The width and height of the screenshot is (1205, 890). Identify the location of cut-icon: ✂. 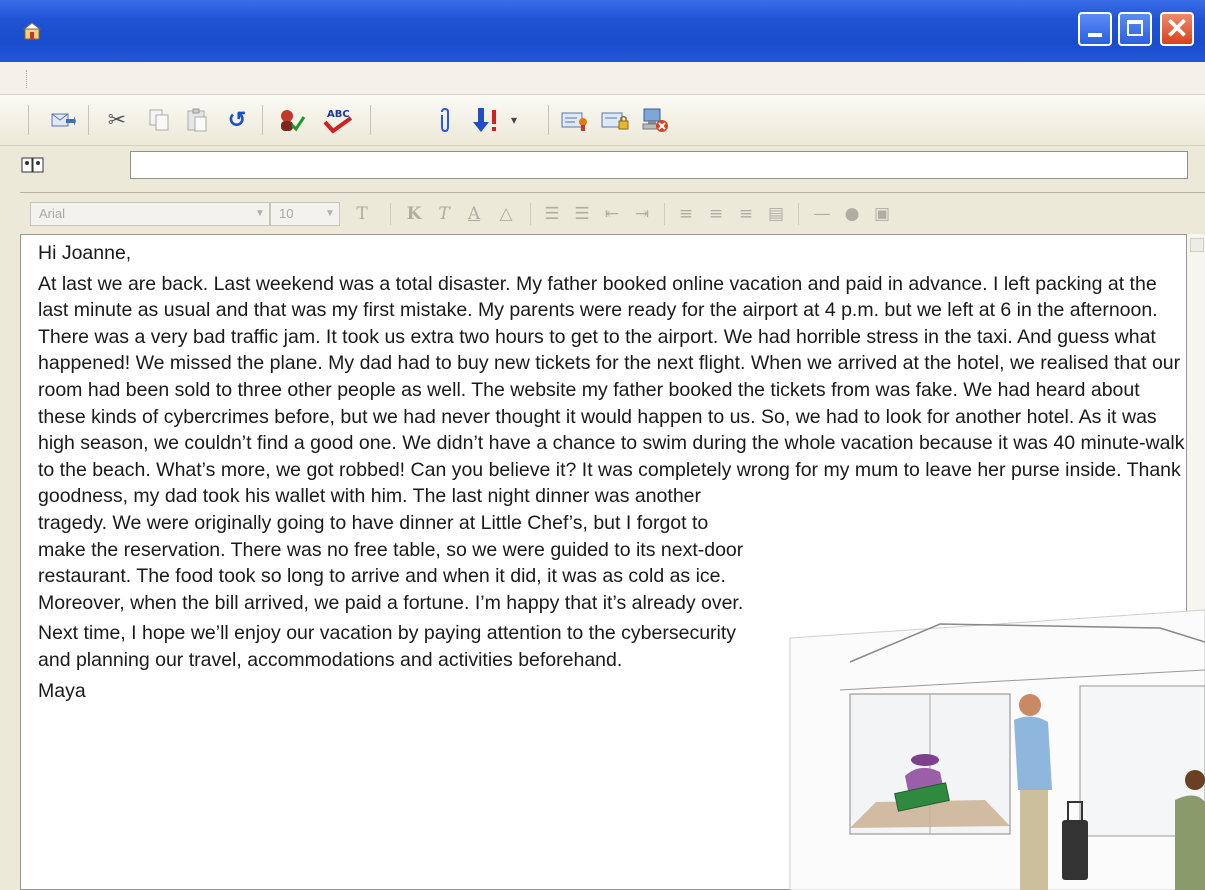
(117, 120).